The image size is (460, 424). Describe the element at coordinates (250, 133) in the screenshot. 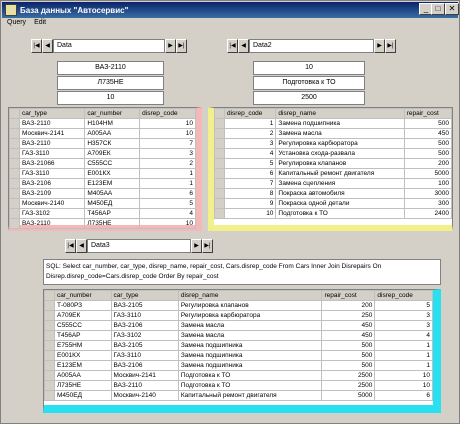

I see `table-cell: 2` at that location.